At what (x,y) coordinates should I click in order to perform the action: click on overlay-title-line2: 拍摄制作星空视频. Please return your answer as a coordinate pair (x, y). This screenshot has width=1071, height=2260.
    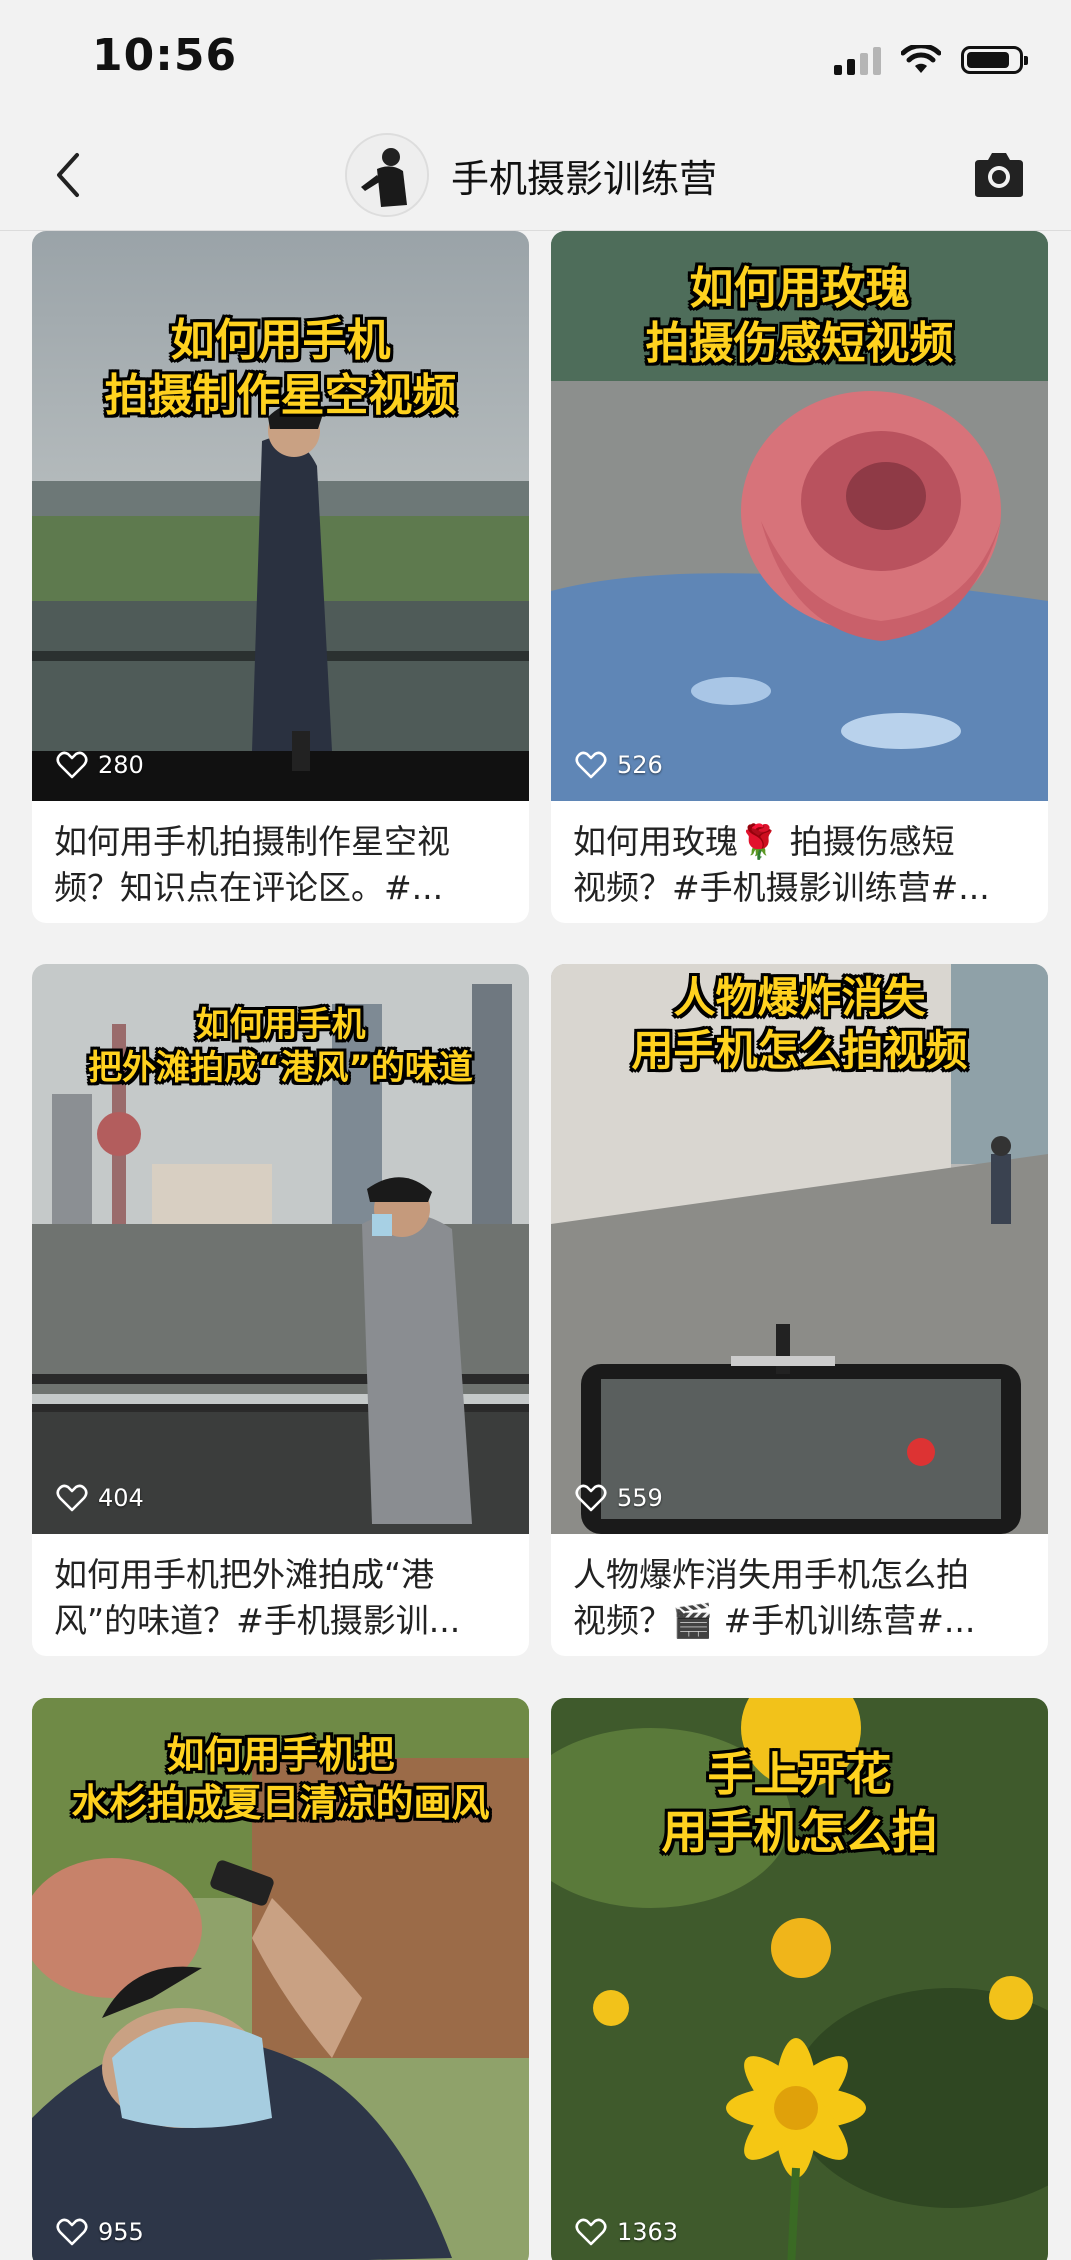
    Looking at the image, I should click on (280, 395).